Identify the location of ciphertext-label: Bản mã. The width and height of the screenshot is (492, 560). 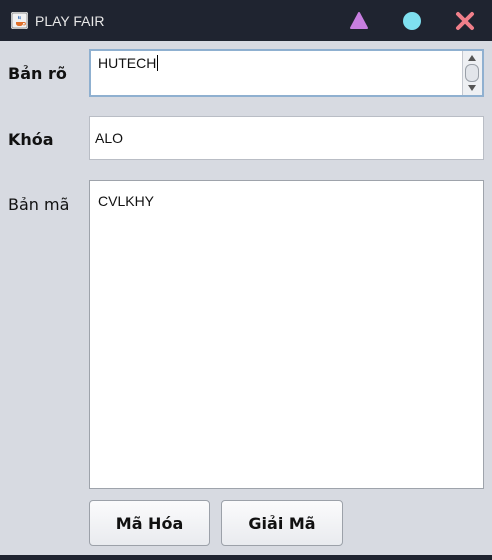
(39, 204).